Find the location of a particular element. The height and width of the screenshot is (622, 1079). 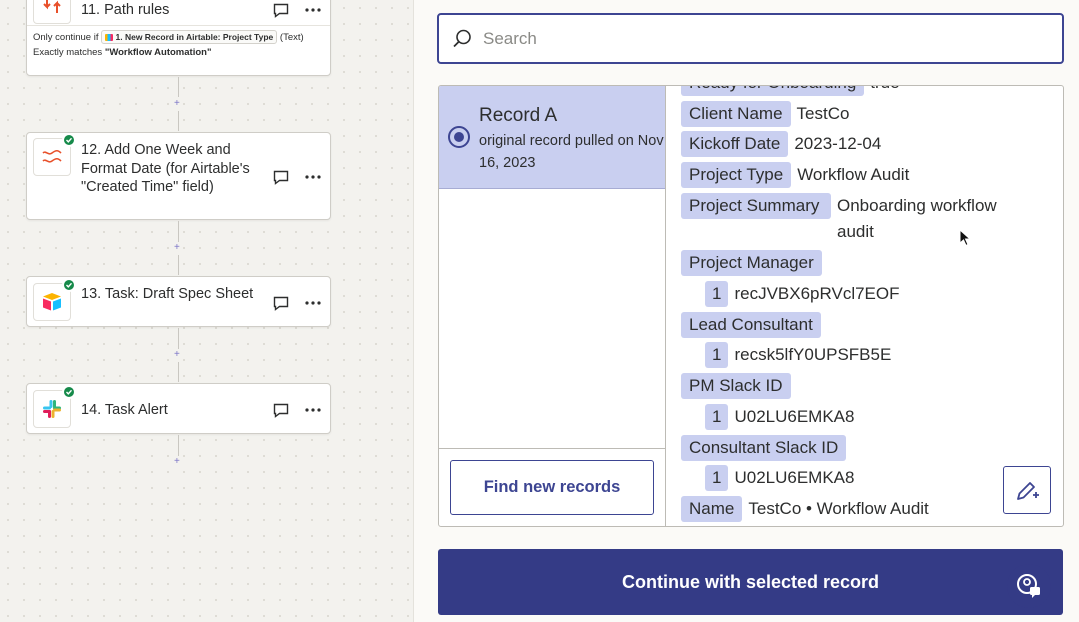

field-pill: 1. New Record in Airtable: Project Type is located at coordinates (189, 37).